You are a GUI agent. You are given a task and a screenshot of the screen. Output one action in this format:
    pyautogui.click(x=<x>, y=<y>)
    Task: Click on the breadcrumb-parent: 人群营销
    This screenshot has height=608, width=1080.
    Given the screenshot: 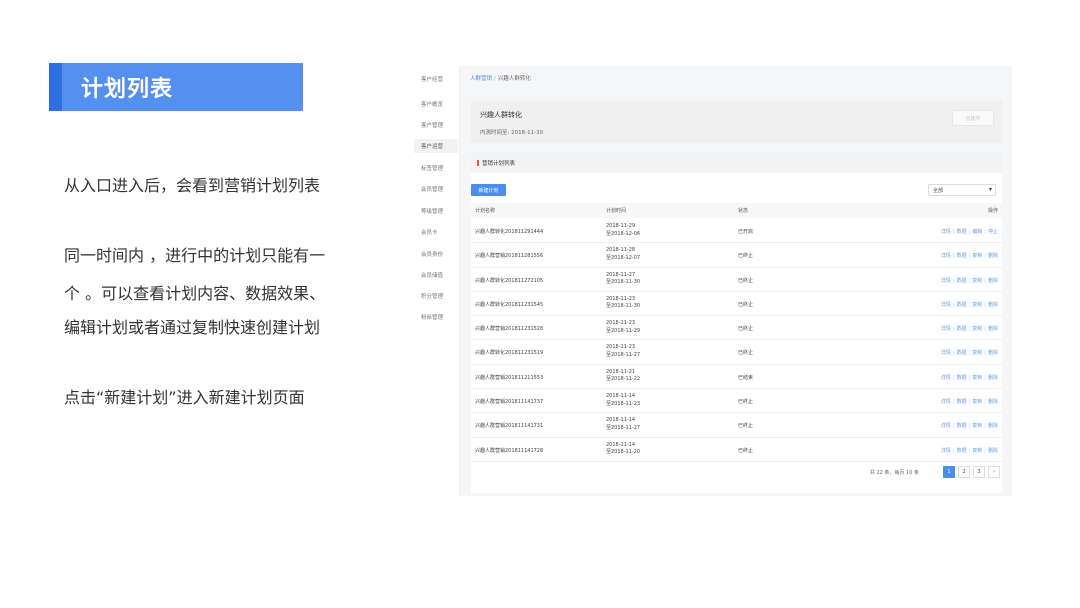 What is the action you would take?
    pyautogui.click(x=481, y=79)
    